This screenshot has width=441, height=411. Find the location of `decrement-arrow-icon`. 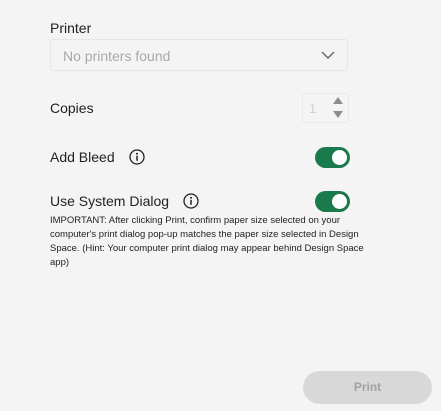

decrement-arrow-icon is located at coordinates (338, 114).